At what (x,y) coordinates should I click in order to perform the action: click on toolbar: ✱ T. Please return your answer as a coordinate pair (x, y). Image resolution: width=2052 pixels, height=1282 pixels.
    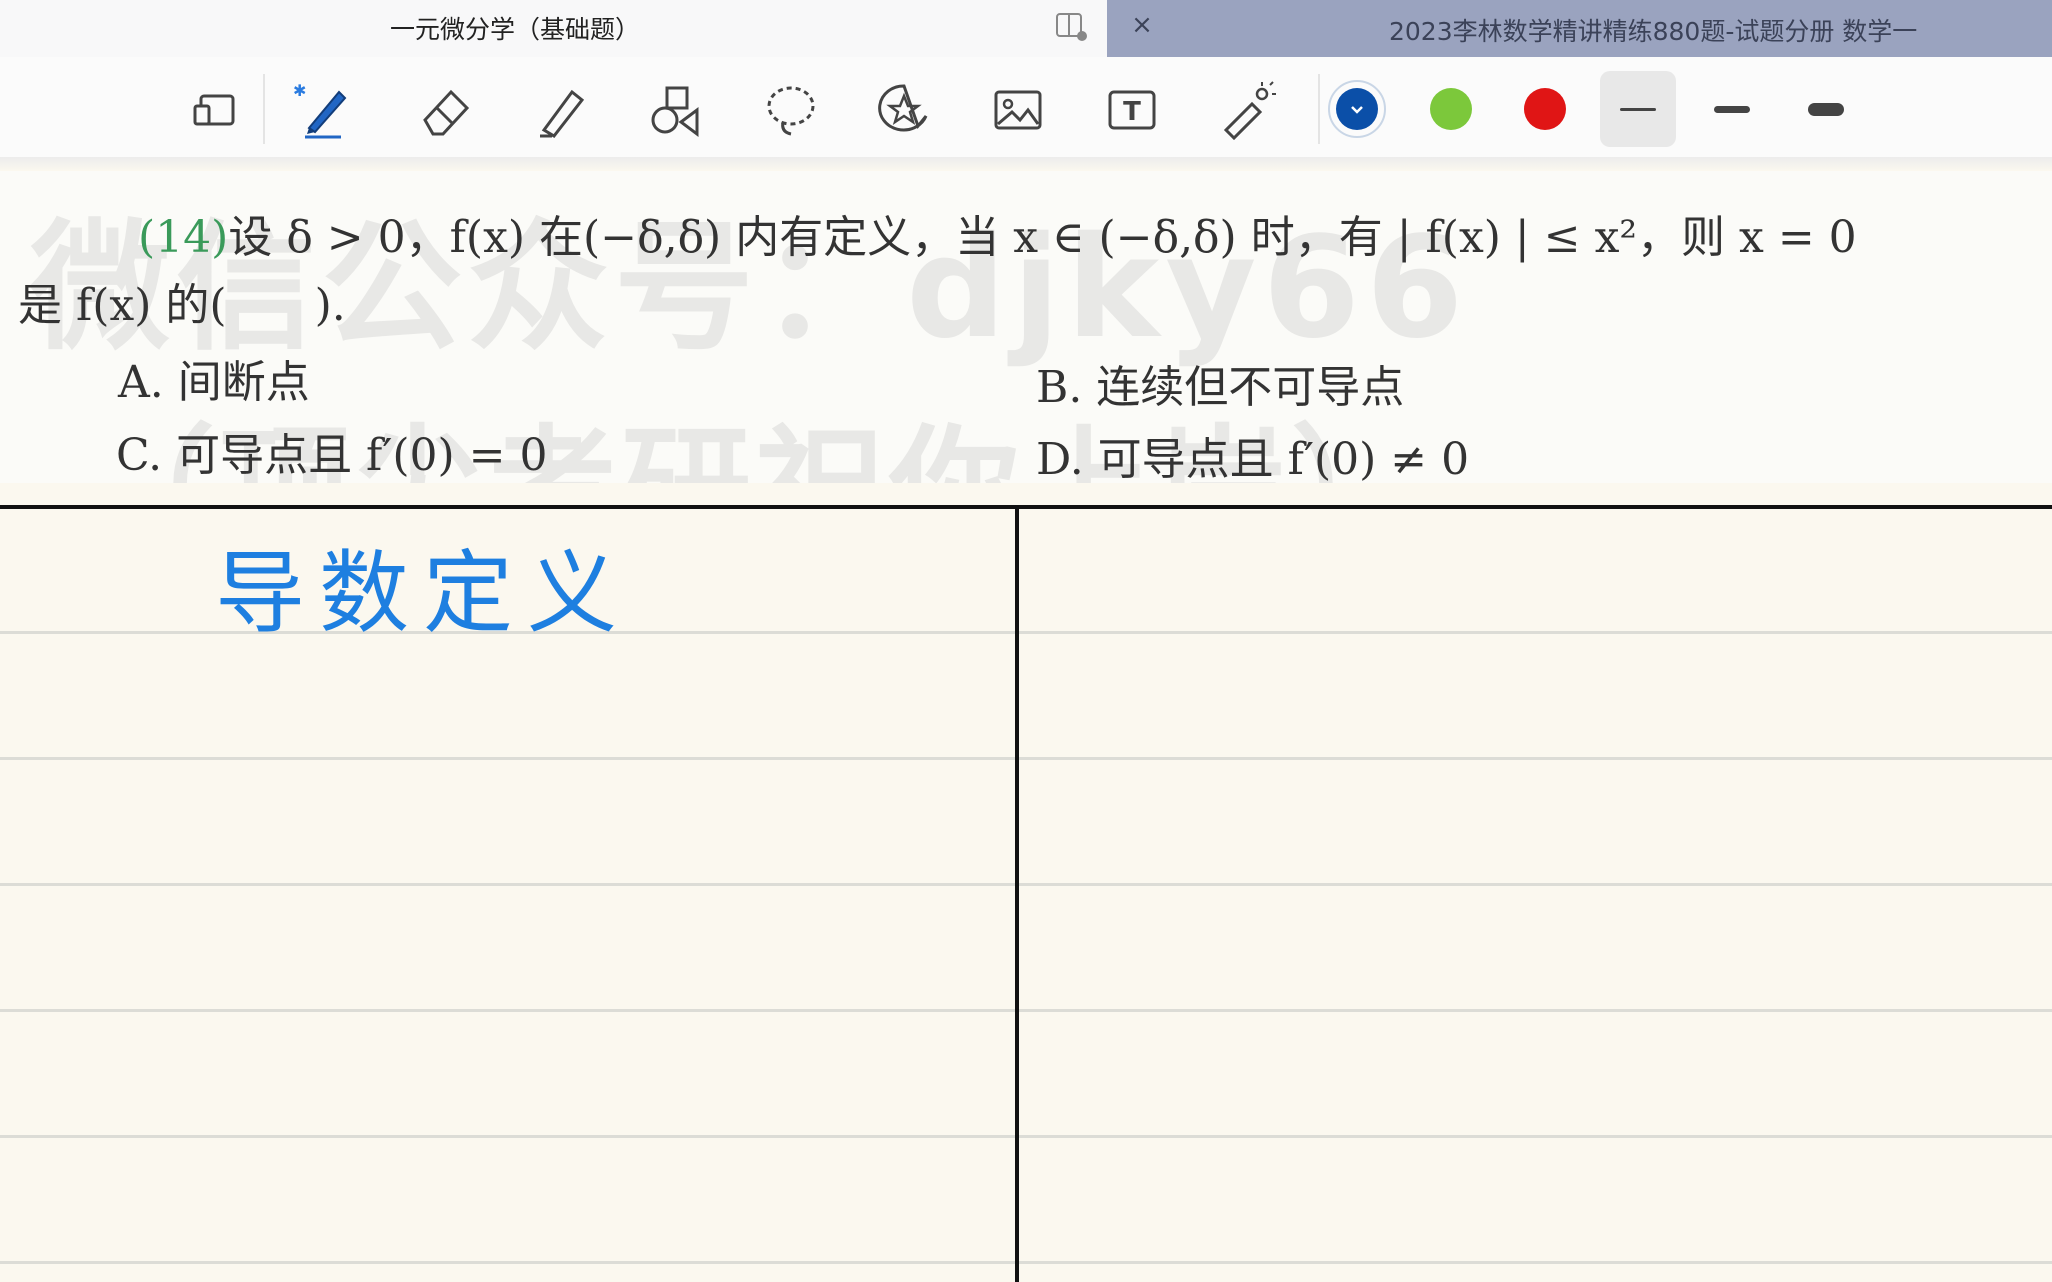
    Looking at the image, I should click on (1026, 107).